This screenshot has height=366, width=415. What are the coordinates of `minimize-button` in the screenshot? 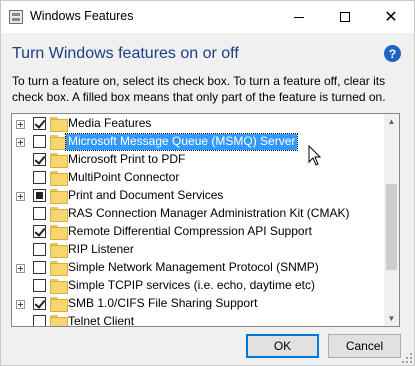 It's located at (299, 17).